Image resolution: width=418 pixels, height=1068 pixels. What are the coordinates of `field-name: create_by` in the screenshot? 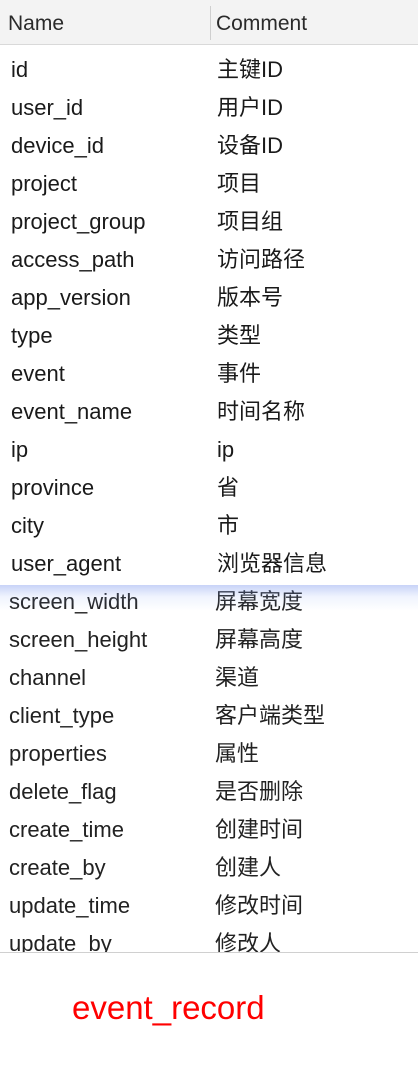 It's located at (57, 867).